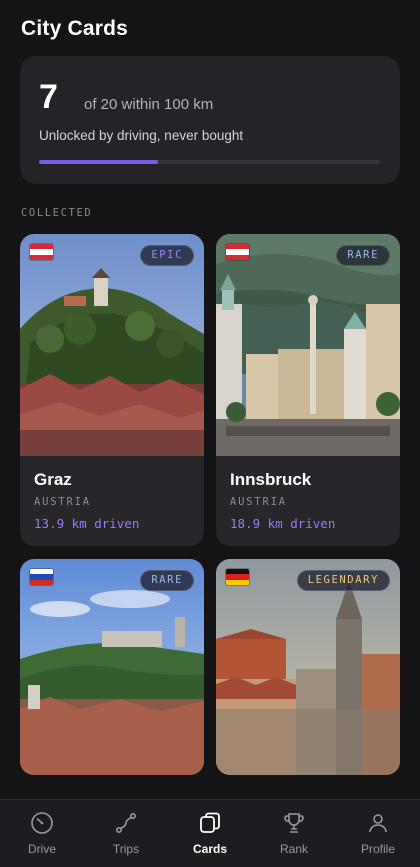 The height and width of the screenshot is (867, 420). I want to click on city-name: Graz, so click(53, 479).